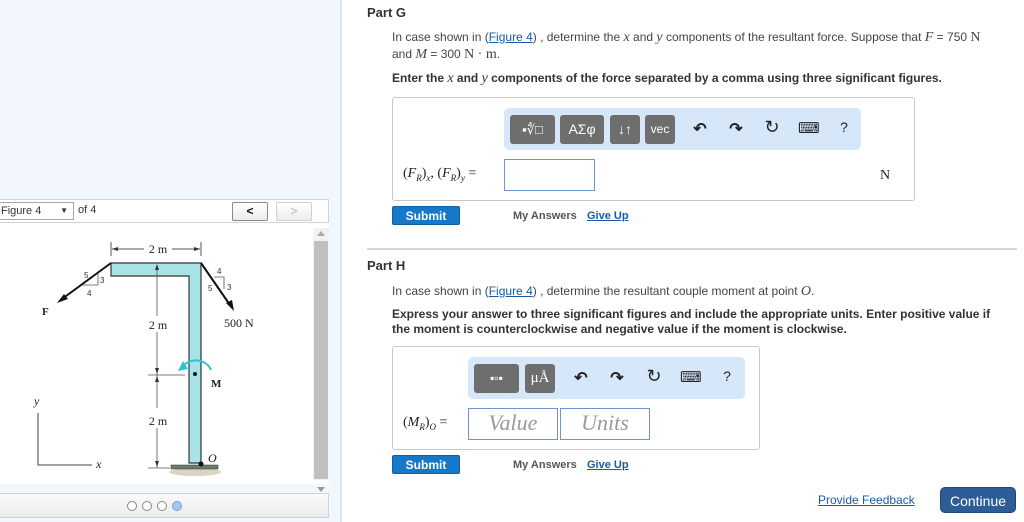 The width and height of the screenshot is (1024, 522). What do you see at coordinates (164, 211) in the screenshot?
I see `figure-toolbar: Figure 4 ▼ of 4 < >` at bounding box center [164, 211].